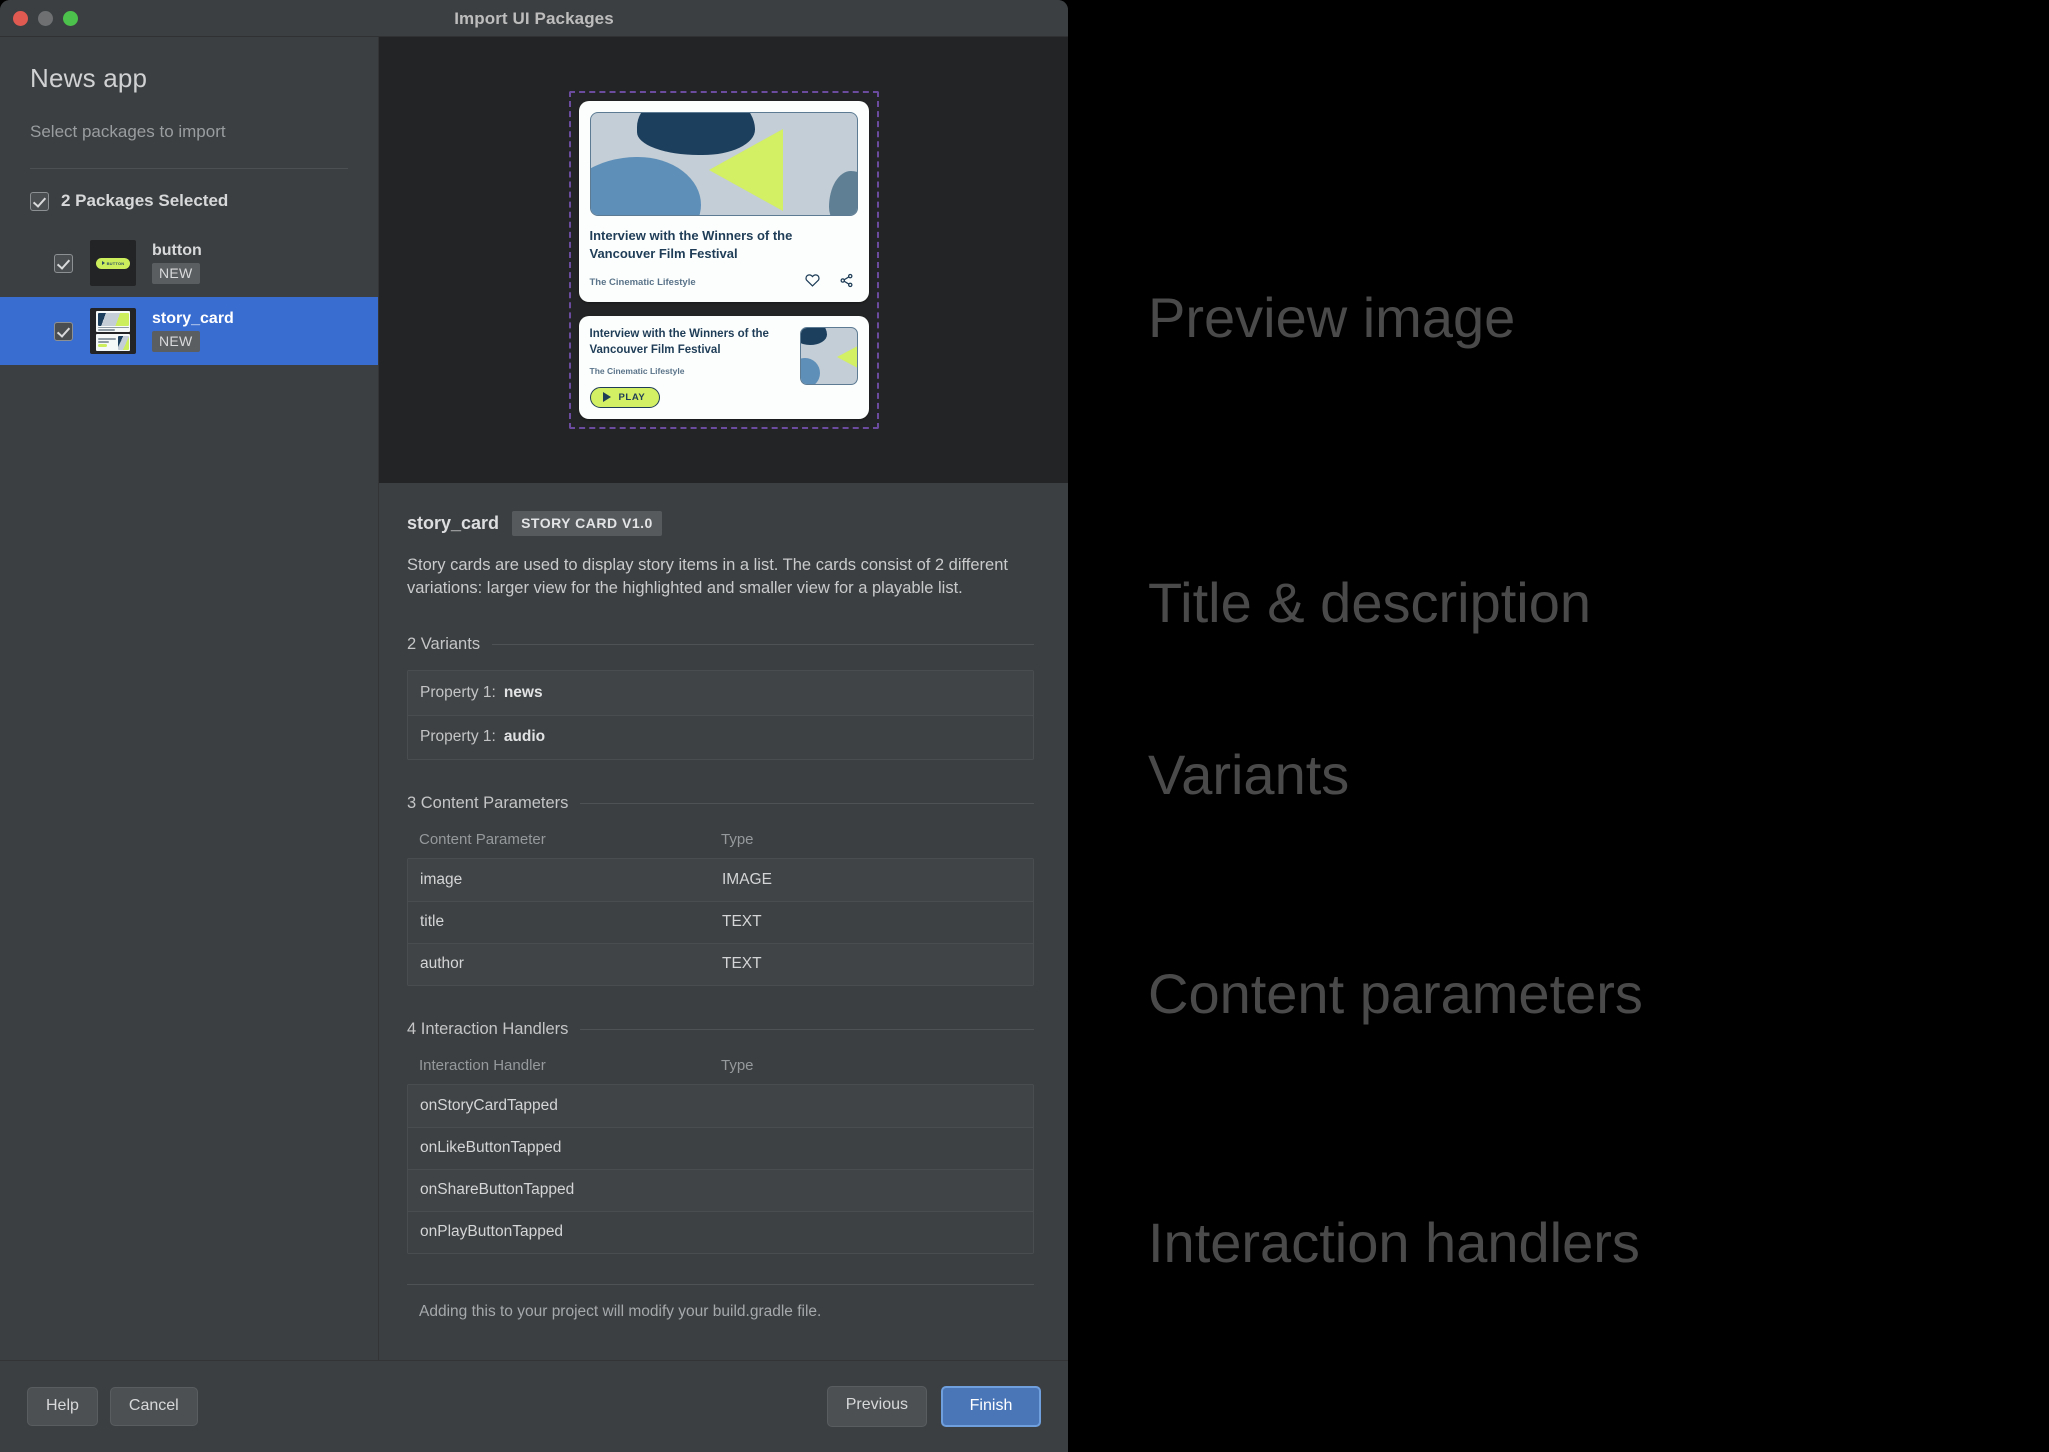  What do you see at coordinates (720, 1231) in the screenshot?
I see `table-row: onPlayButtonTapped` at bounding box center [720, 1231].